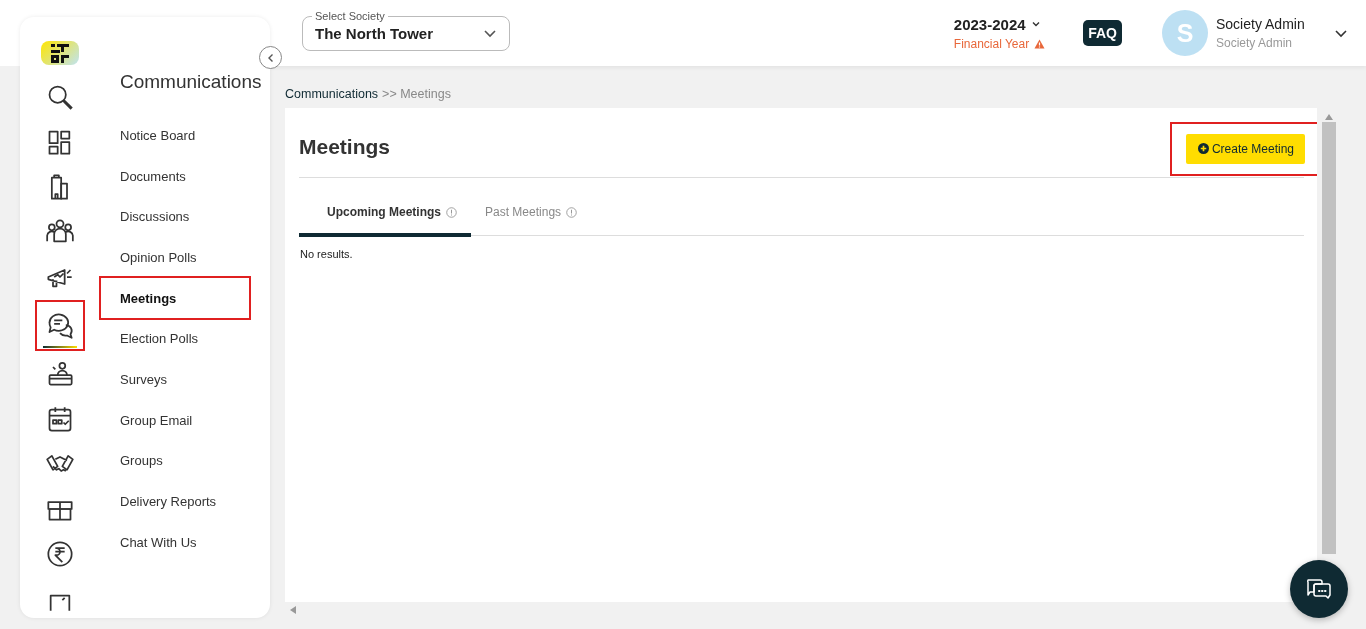  Describe the element at coordinates (1040, 43) in the screenshot. I see `warning-icon` at that location.